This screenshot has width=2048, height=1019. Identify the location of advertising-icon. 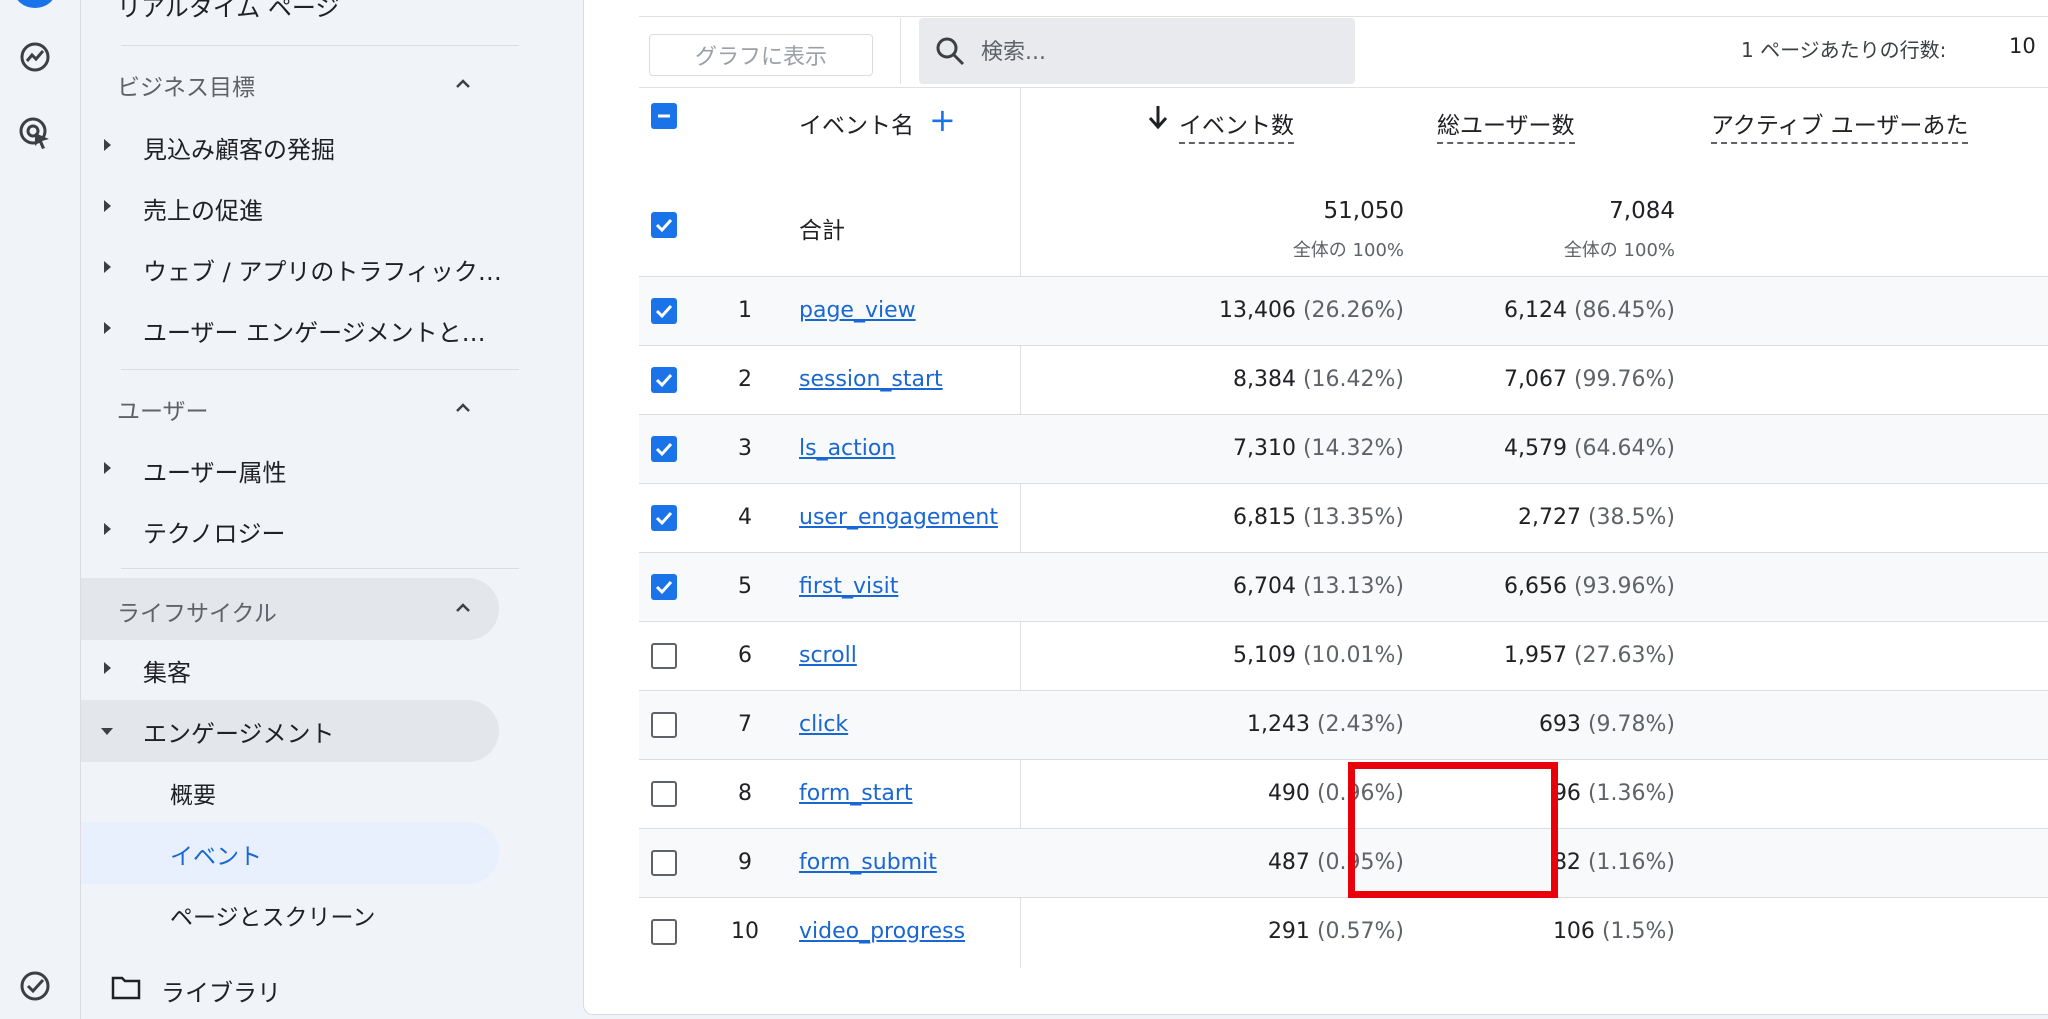
(35, 133).